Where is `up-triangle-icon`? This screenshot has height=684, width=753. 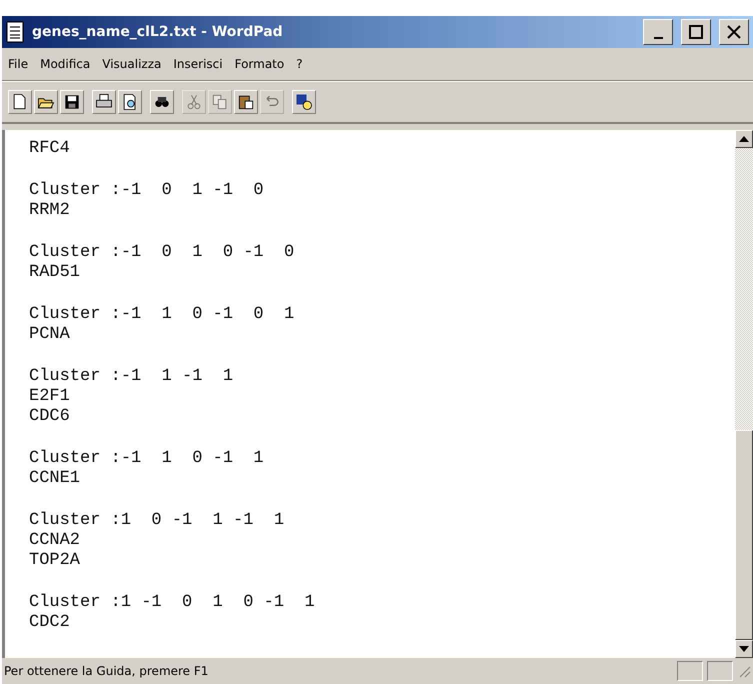 up-triangle-icon is located at coordinates (744, 139).